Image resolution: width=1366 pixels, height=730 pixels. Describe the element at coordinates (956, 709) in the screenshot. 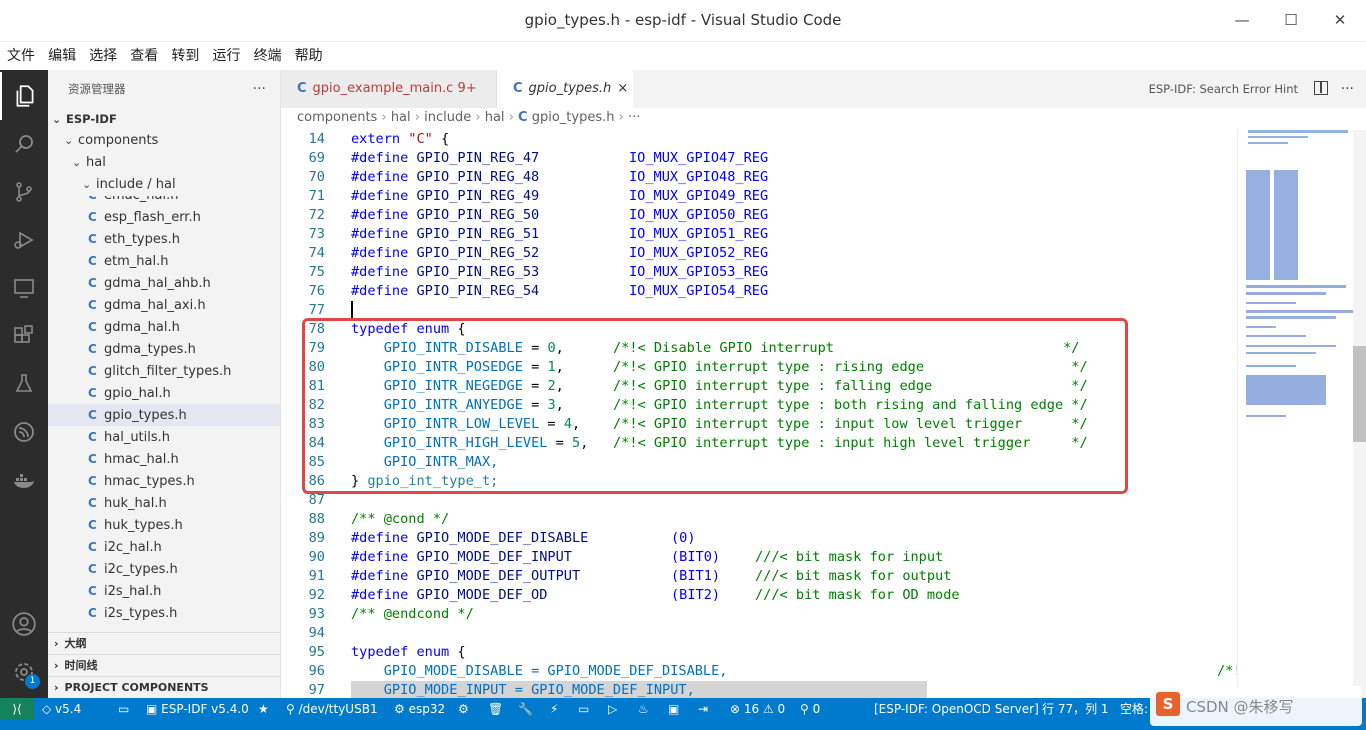

I see `openocd-item: [ESP-IDF: OpenOCD Server]` at that location.